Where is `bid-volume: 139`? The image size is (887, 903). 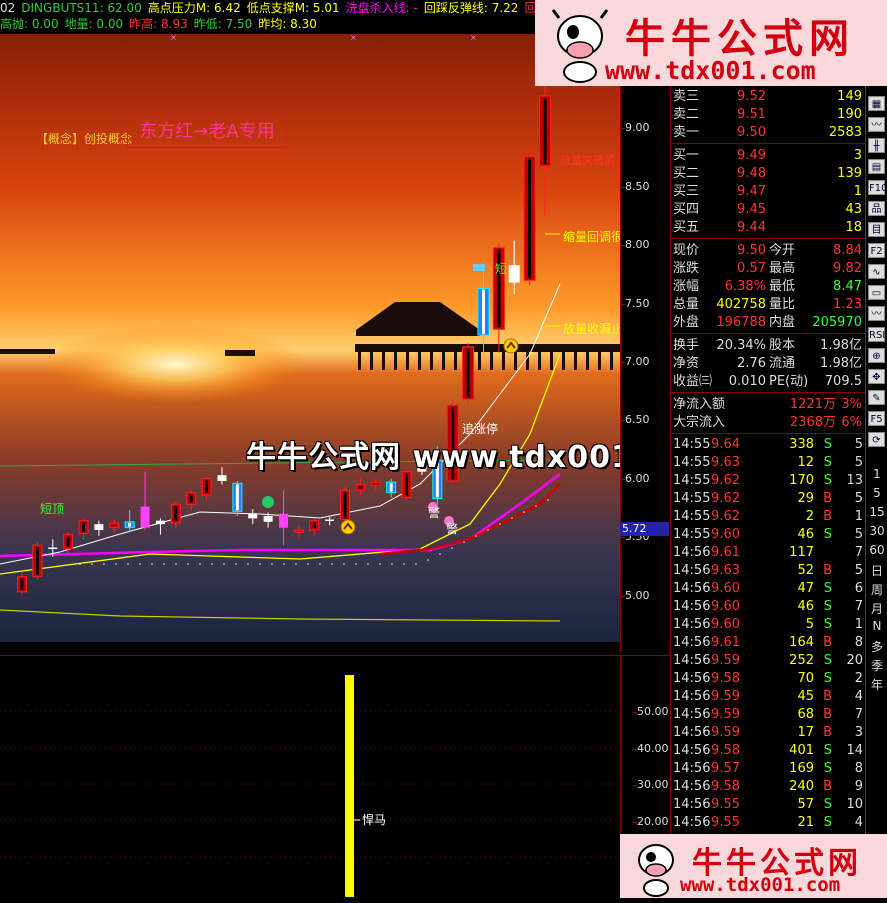 bid-volume: 139 is located at coordinates (849, 173).